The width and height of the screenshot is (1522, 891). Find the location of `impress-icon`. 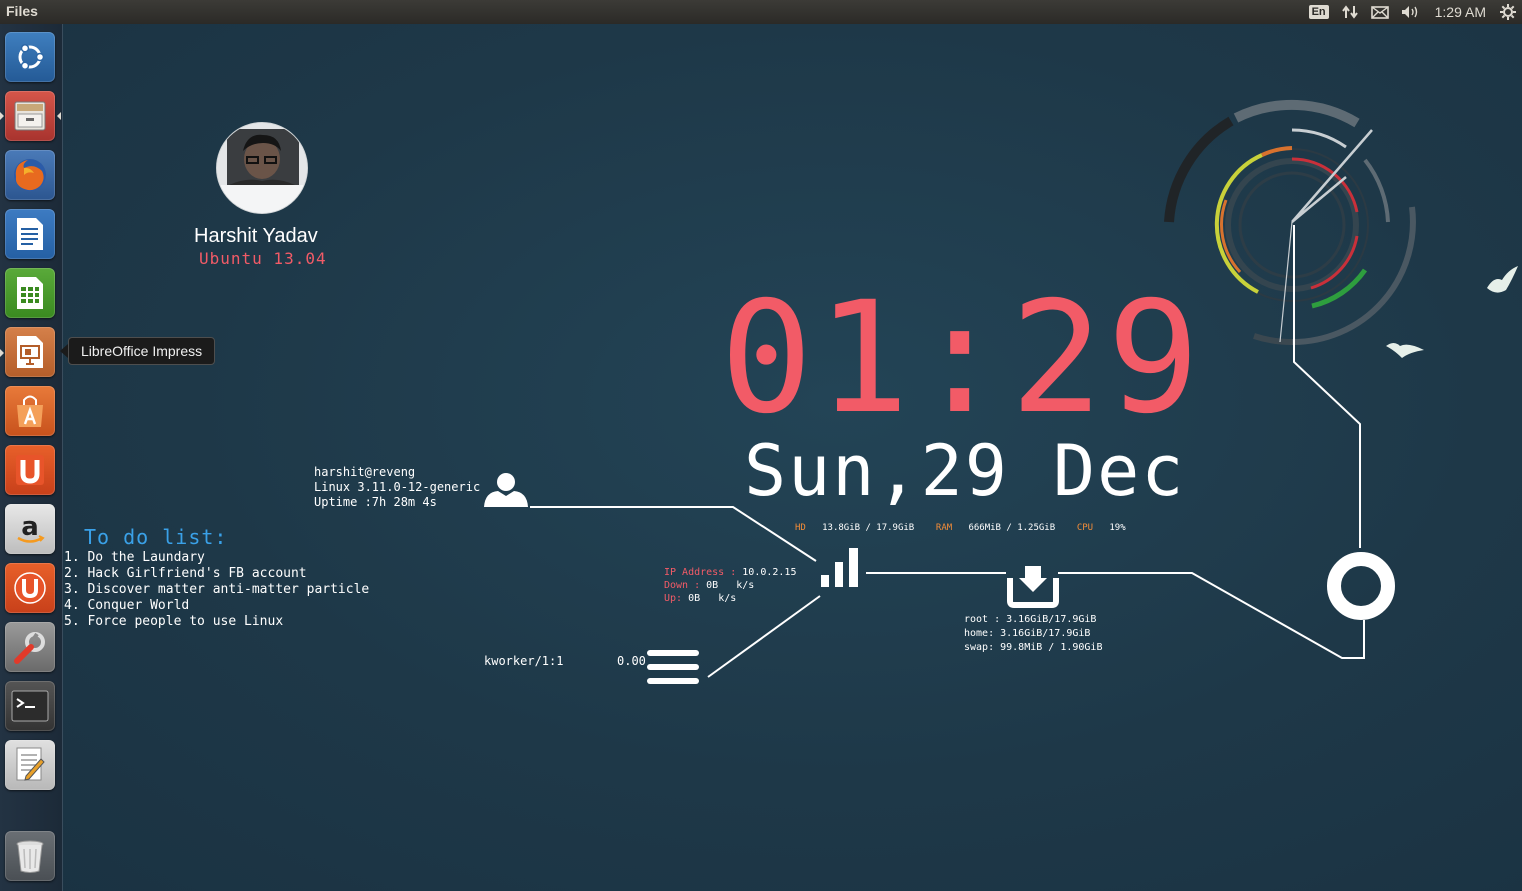

impress-icon is located at coordinates (30, 352).